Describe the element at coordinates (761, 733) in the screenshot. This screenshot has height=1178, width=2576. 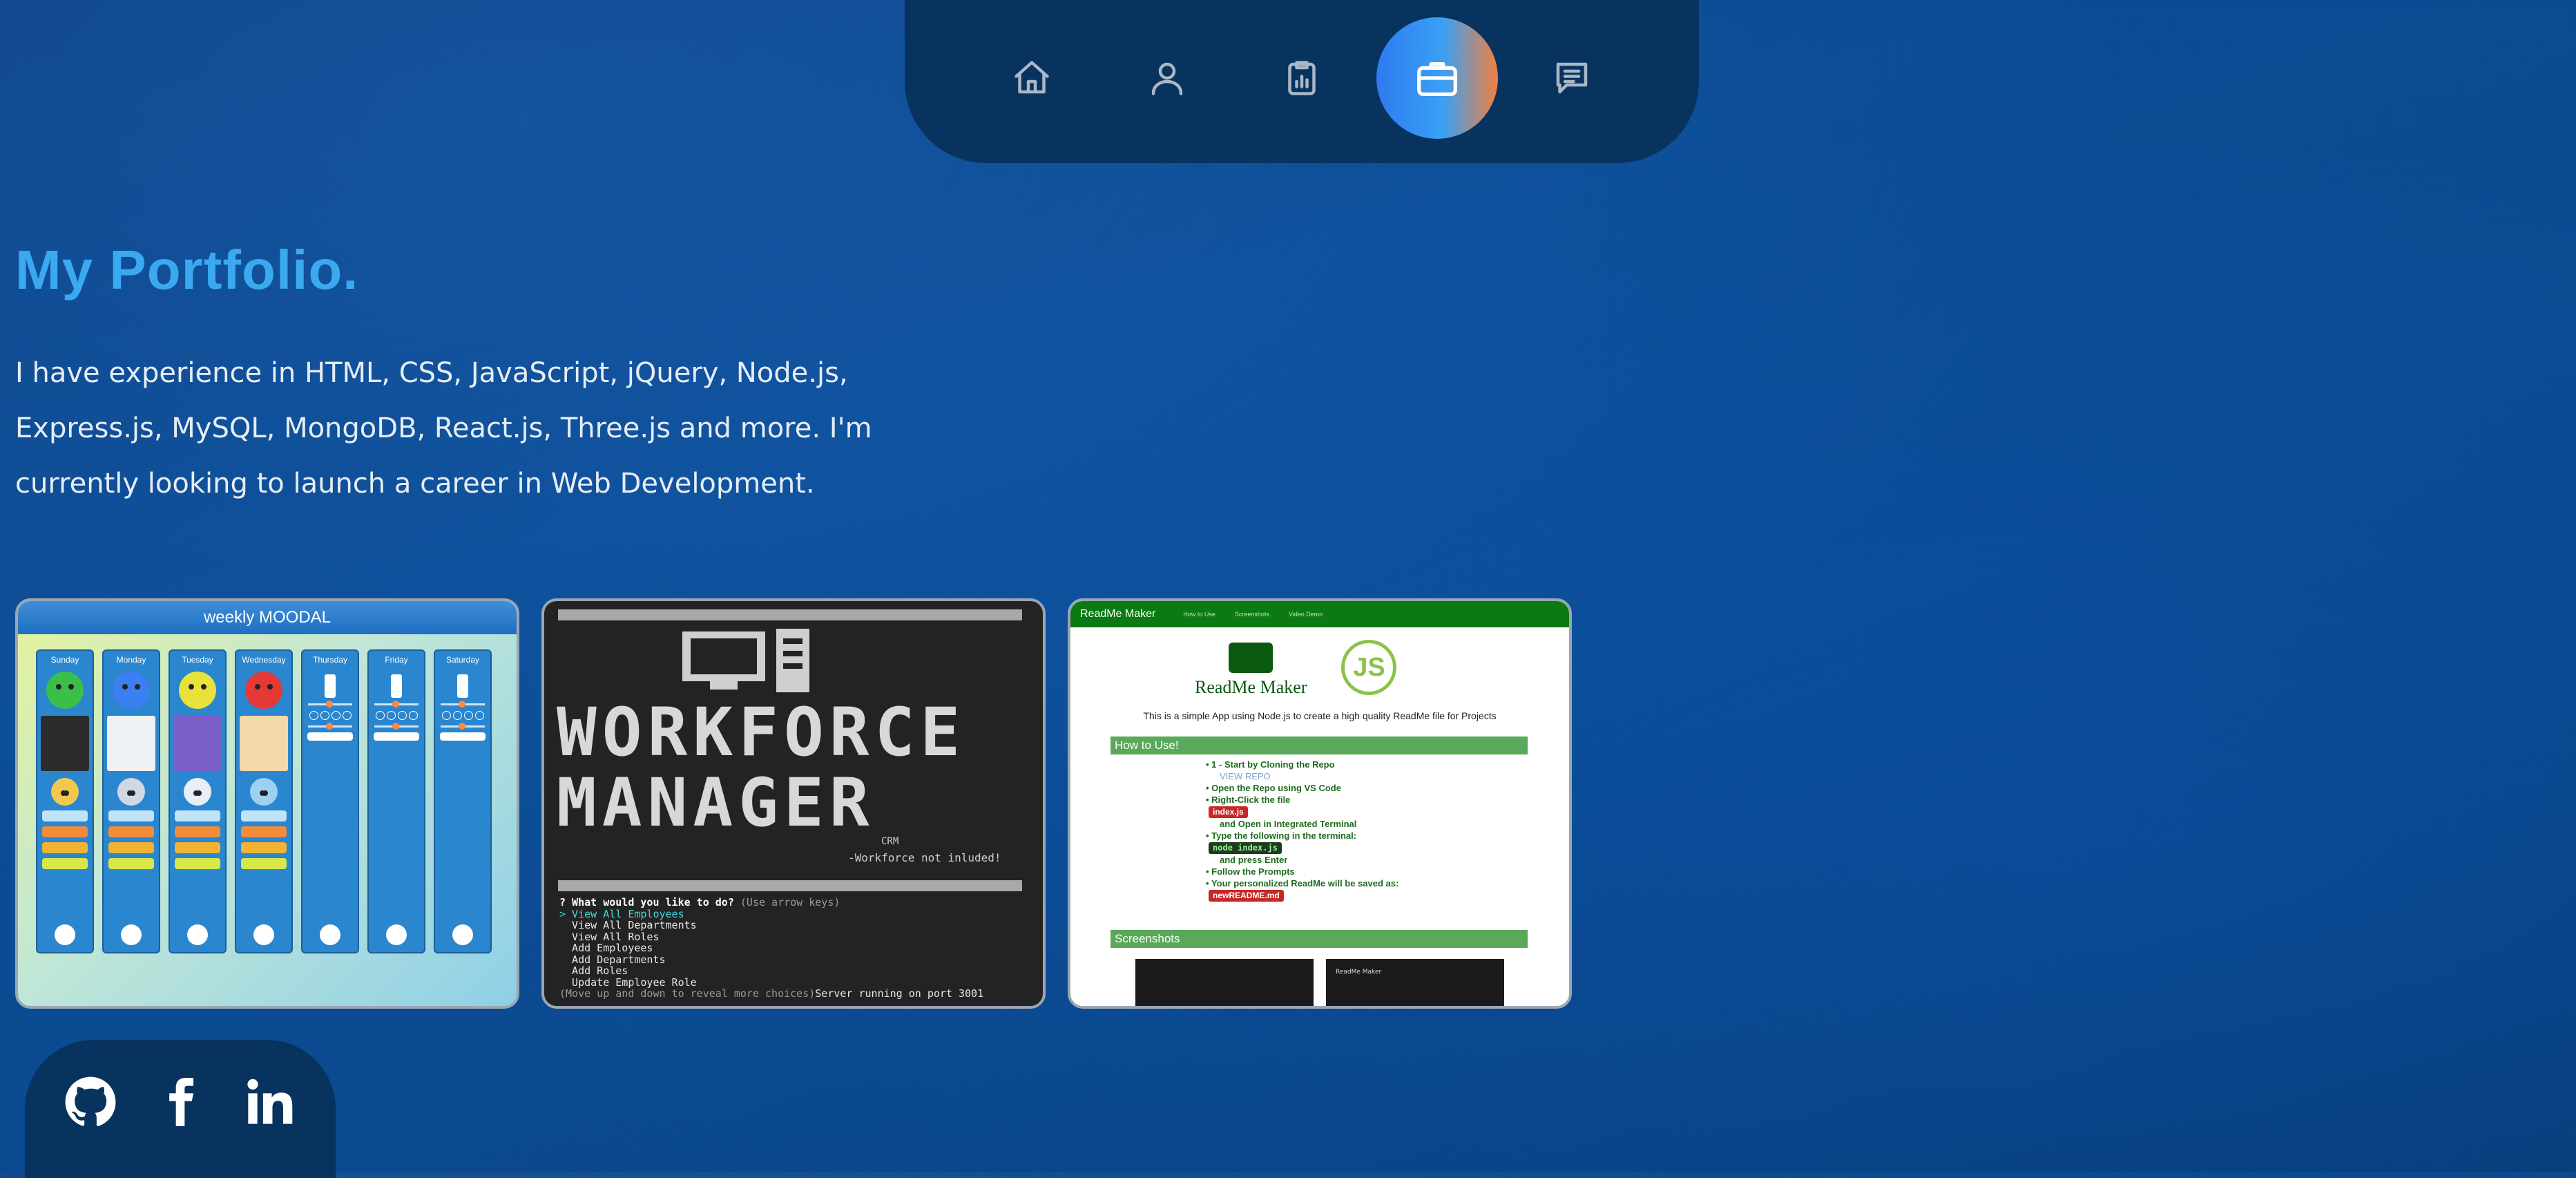
I see `workforce-title-line1: WORKFORCE` at that location.